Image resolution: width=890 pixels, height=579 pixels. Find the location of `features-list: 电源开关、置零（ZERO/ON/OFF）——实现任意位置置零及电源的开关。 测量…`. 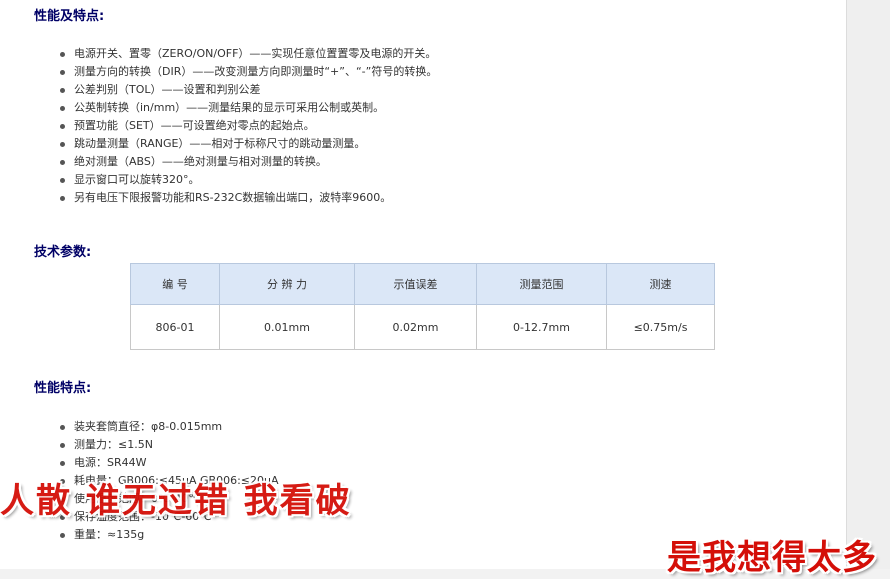

features-list: 电源开关、置零（ZERO/ON/OFF）——实现任意位置置零及电源的开关。 测量… is located at coordinates (247, 126).